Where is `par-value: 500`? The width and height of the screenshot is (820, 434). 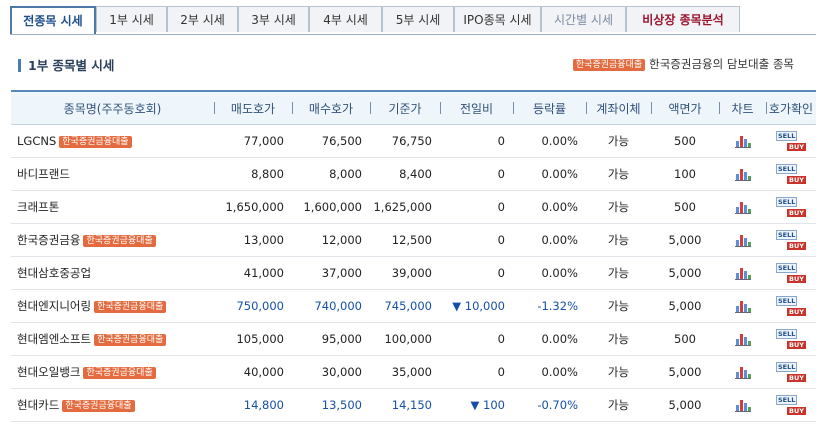 par-value: 500 is located at coordinates (685, 339).